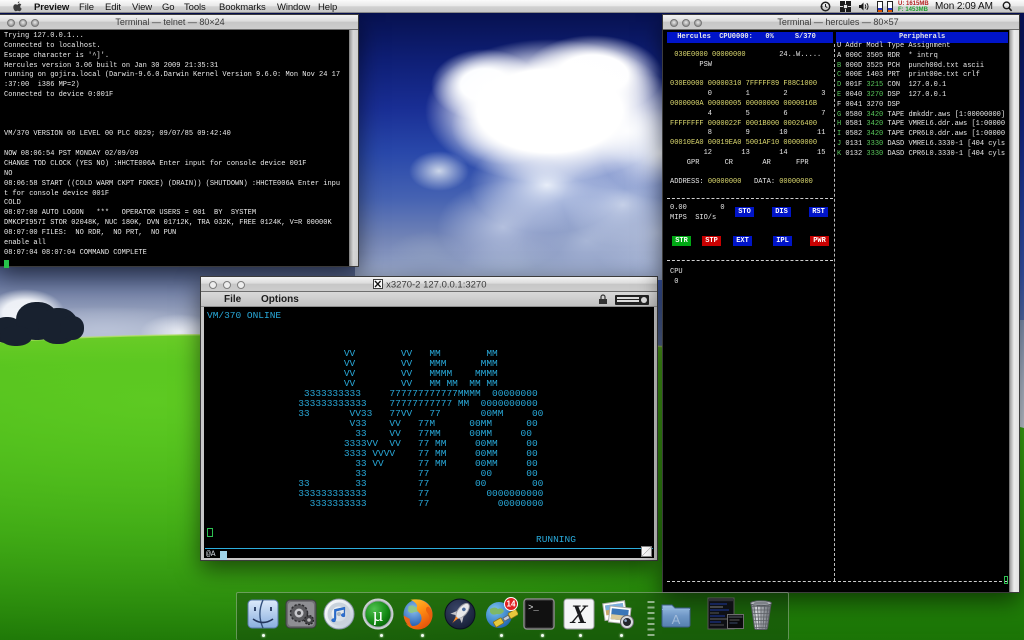 Image resolution: width=1024 pixels, height=640 pixels. What do you see at coordinates (578, 614) in the screenshot?
I see `svg-text: X` at bounding box center [578, 614].